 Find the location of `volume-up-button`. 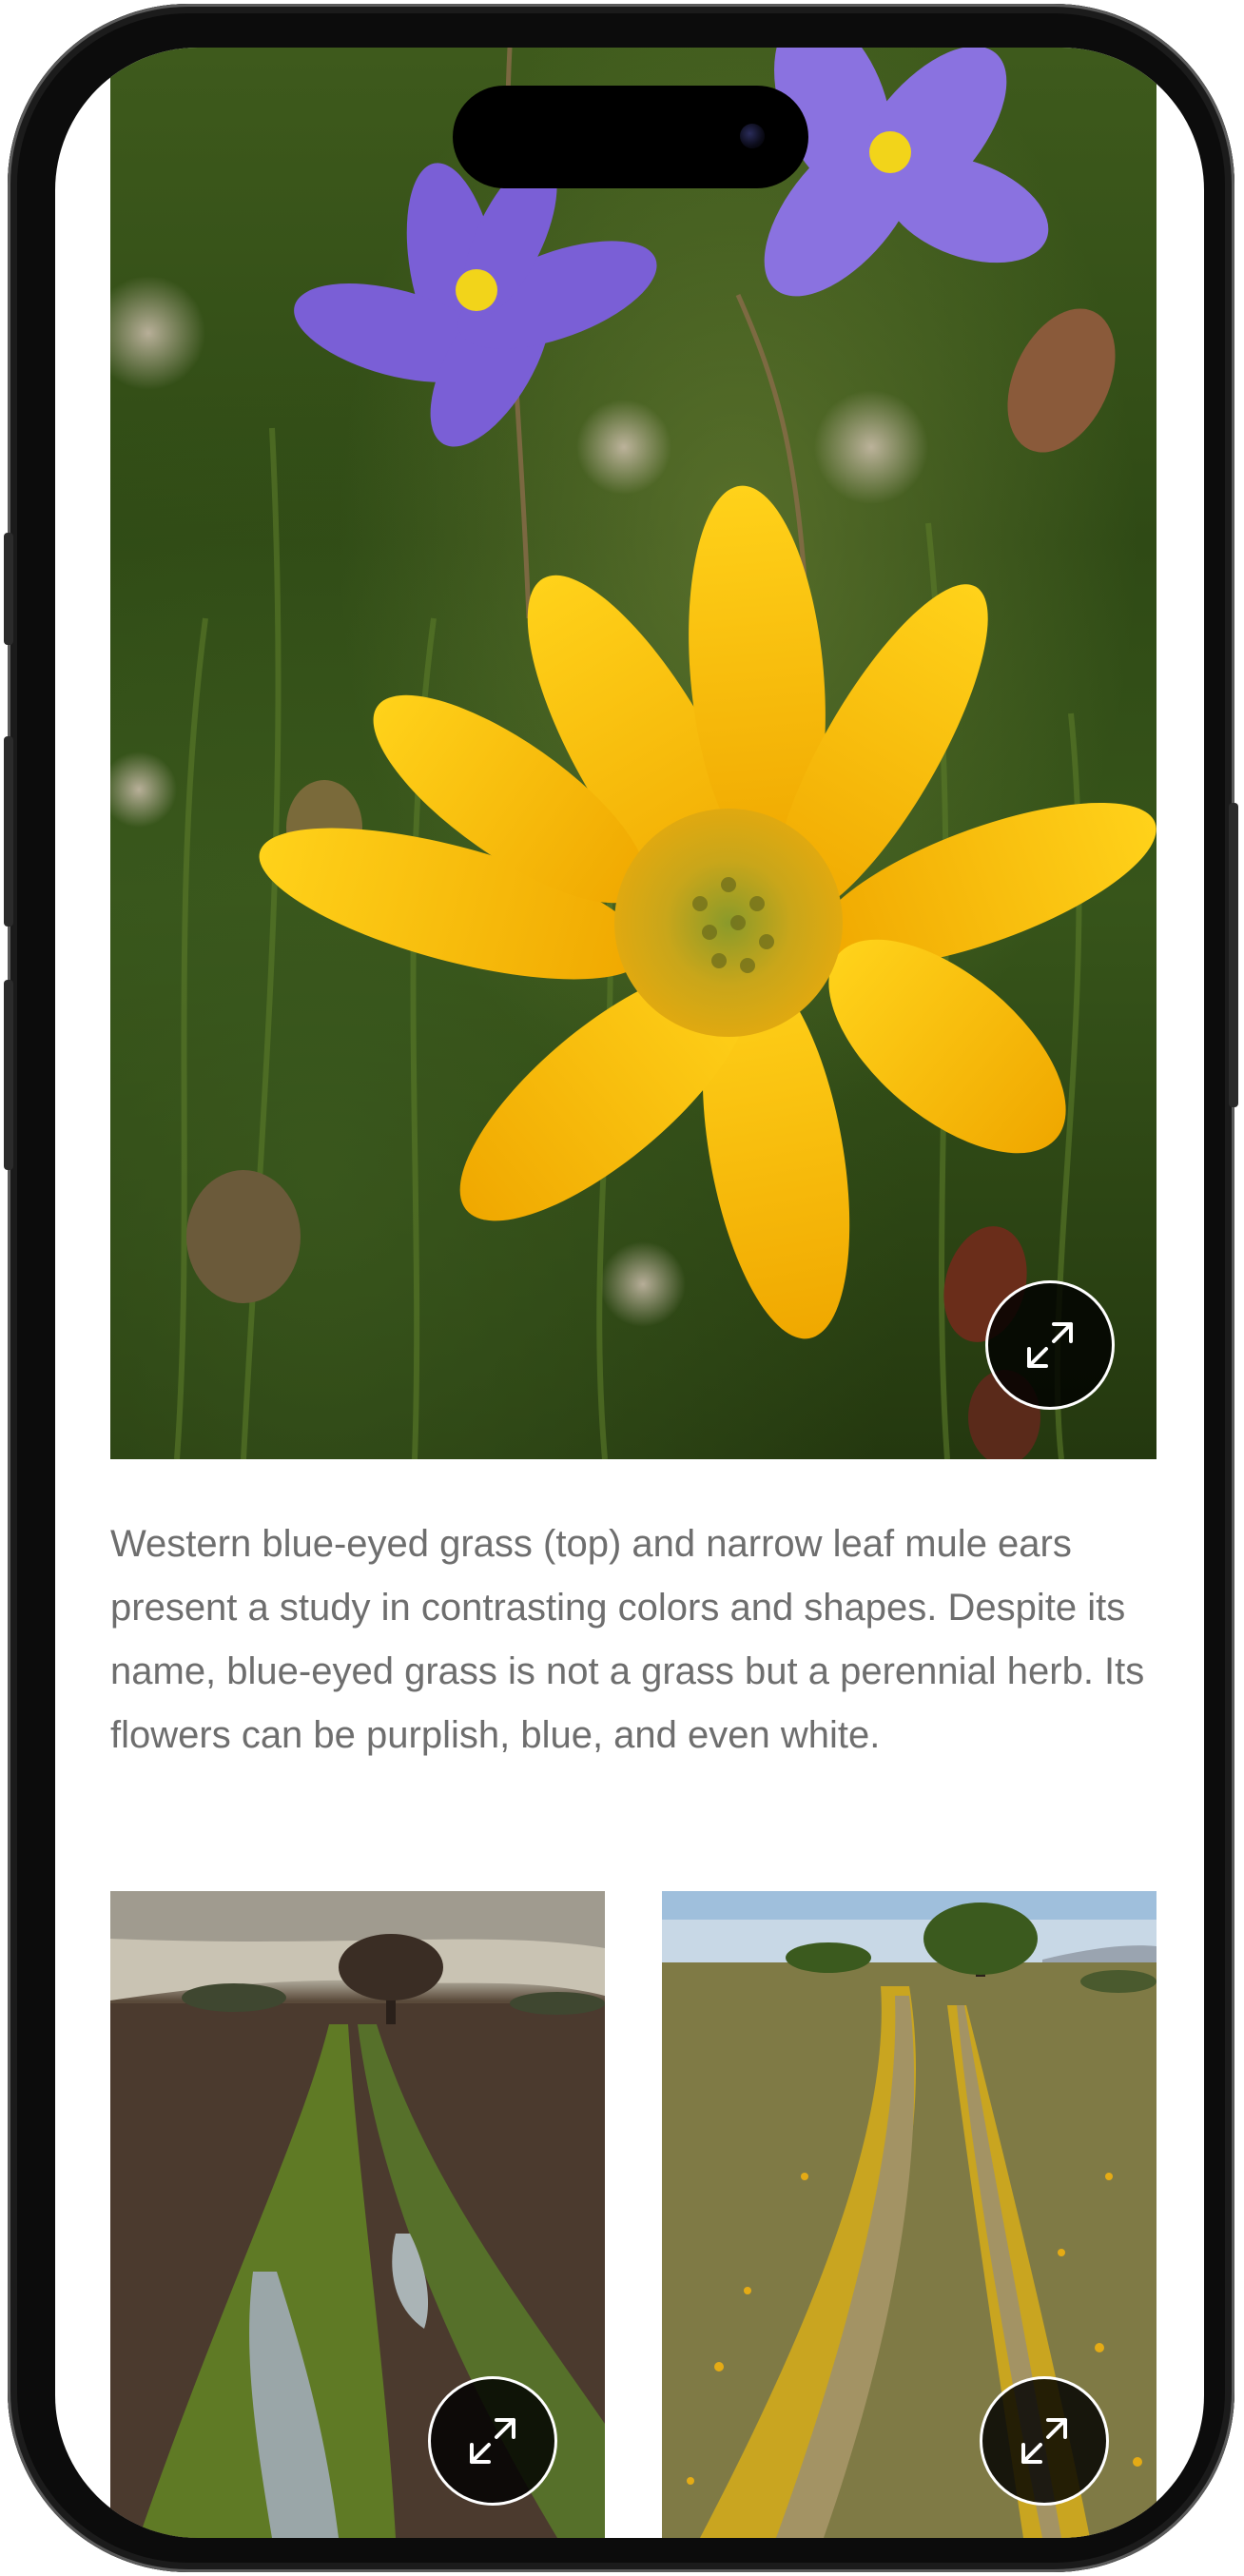

volume-up-button is located at coordinates (8, 832).